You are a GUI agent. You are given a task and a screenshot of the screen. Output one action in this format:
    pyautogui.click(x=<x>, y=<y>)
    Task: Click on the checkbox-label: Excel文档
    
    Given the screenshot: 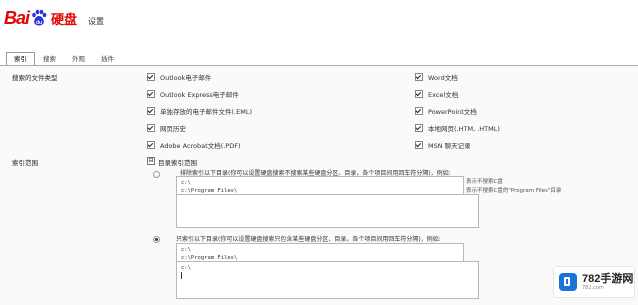 What is the action you would take?
    pyautogui.click(x=443, y=95)
    